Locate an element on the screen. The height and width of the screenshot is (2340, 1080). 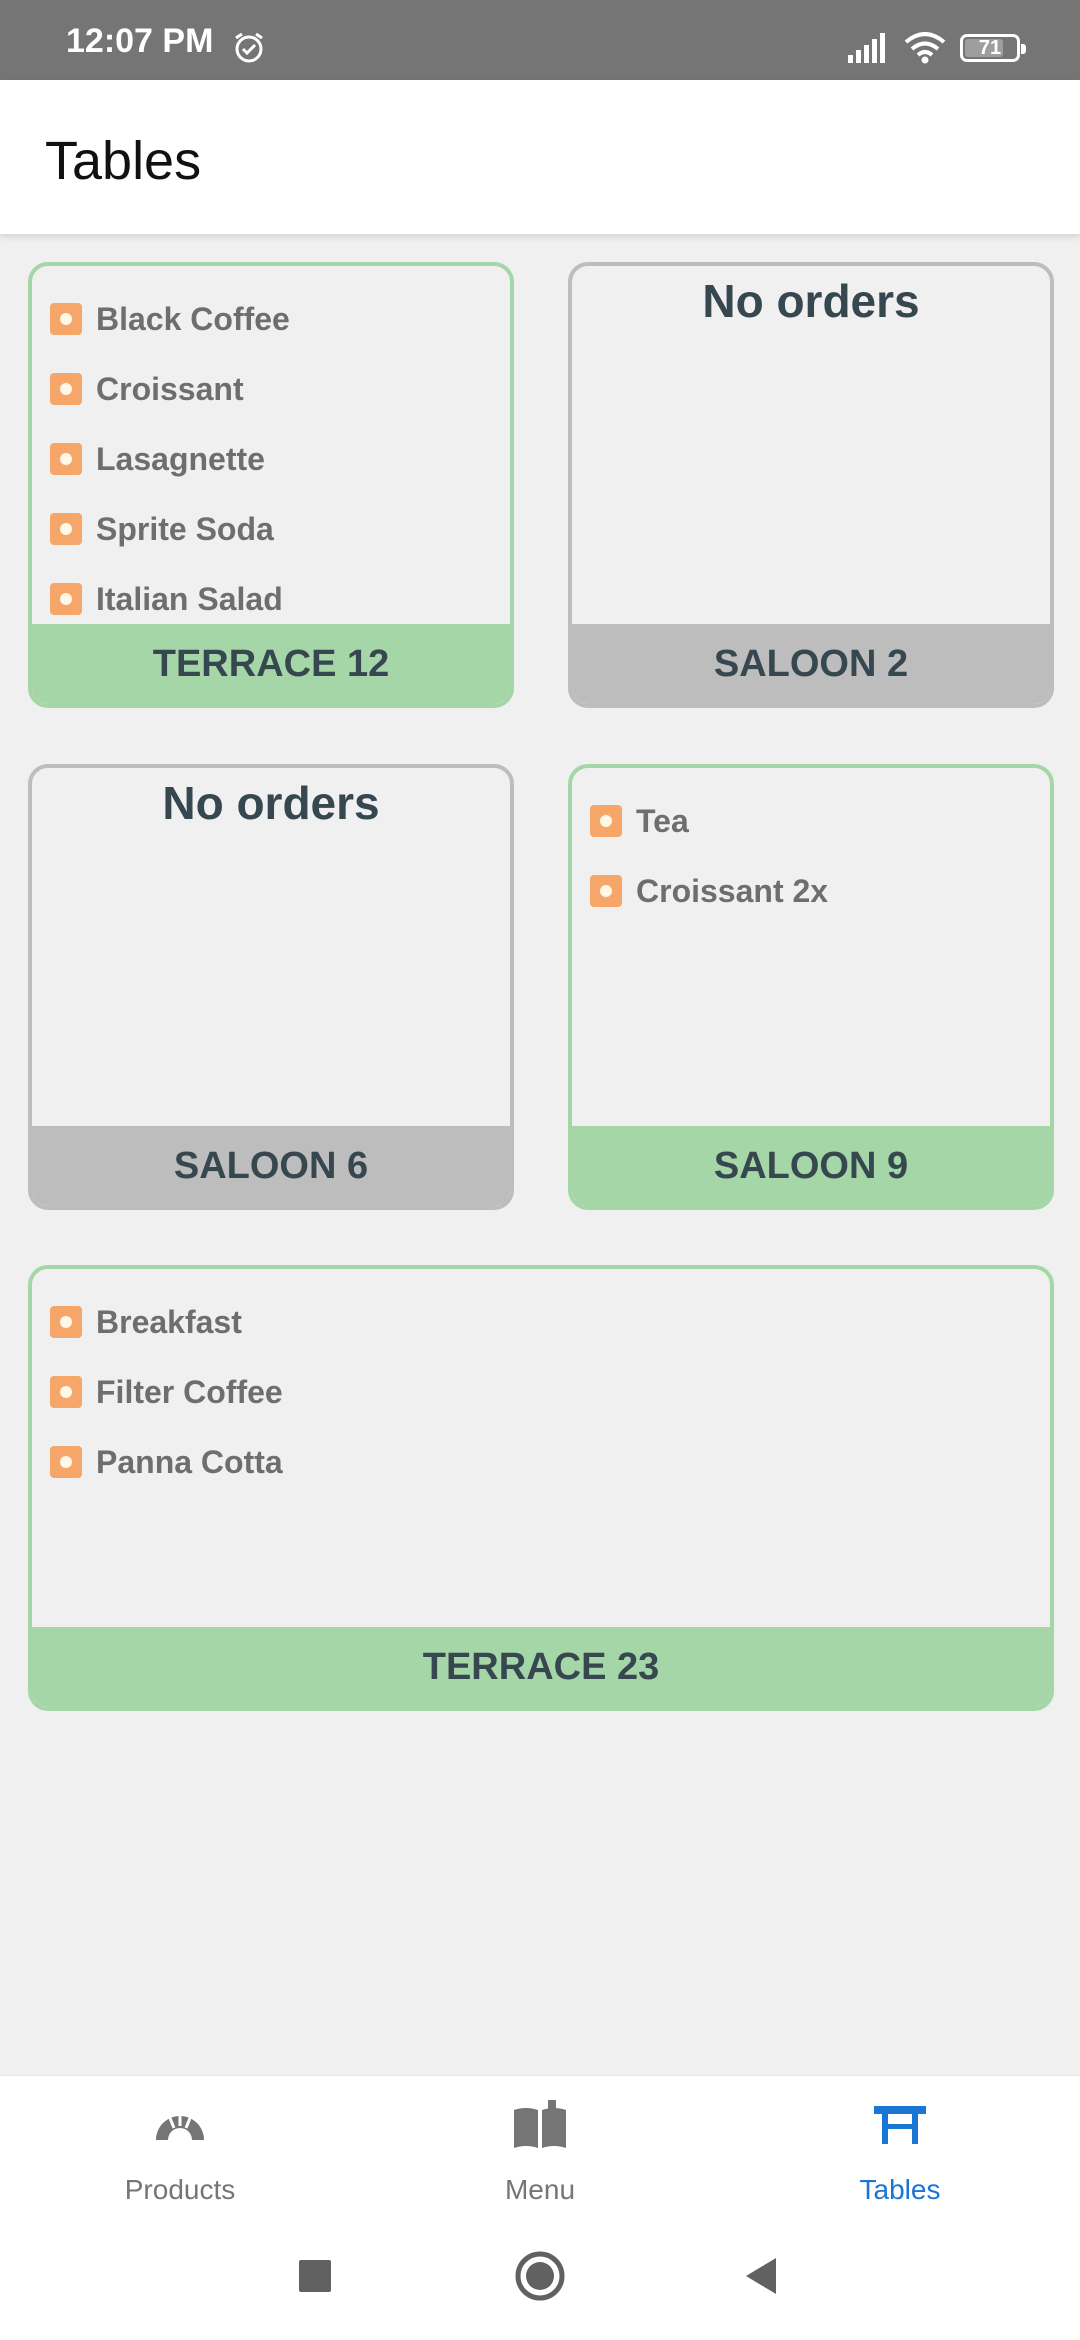
order-item-label: Croissant is located at coordinates (170, 388).